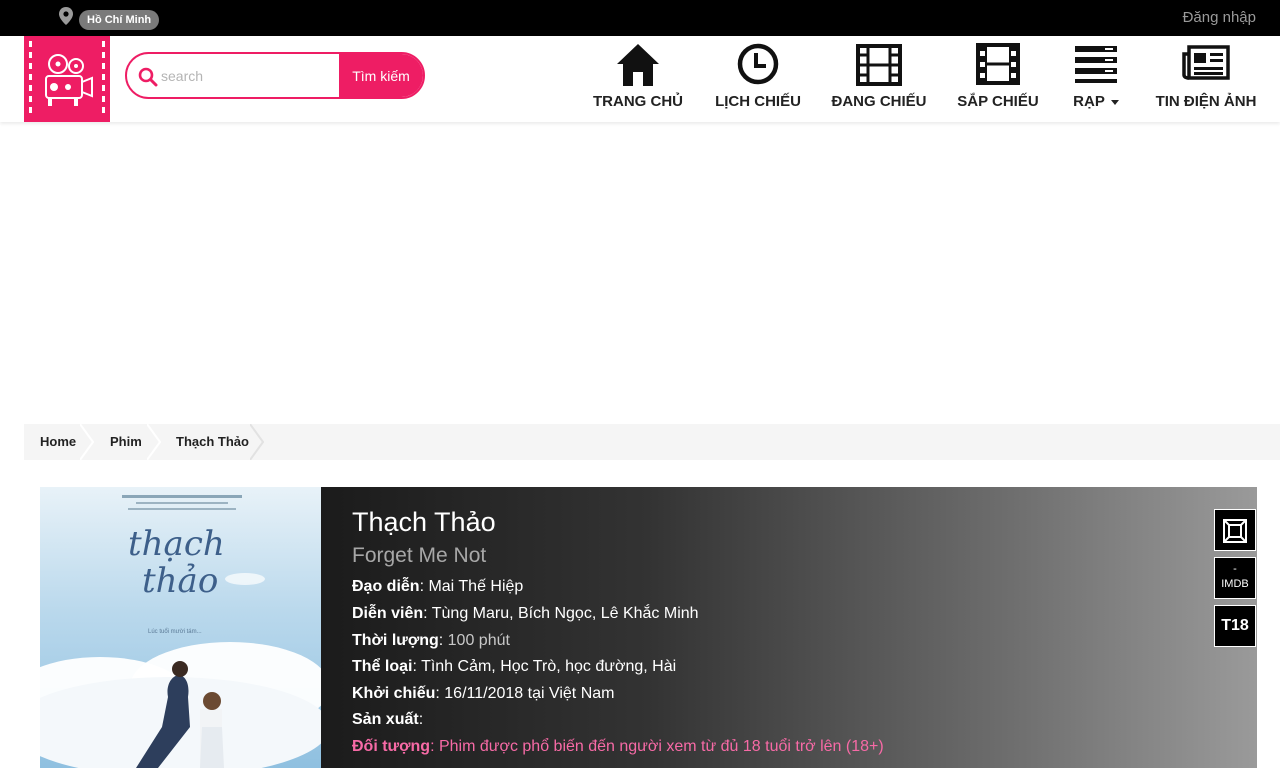  I want to click on nav-cinema: RẠP, so click(1096, 79).